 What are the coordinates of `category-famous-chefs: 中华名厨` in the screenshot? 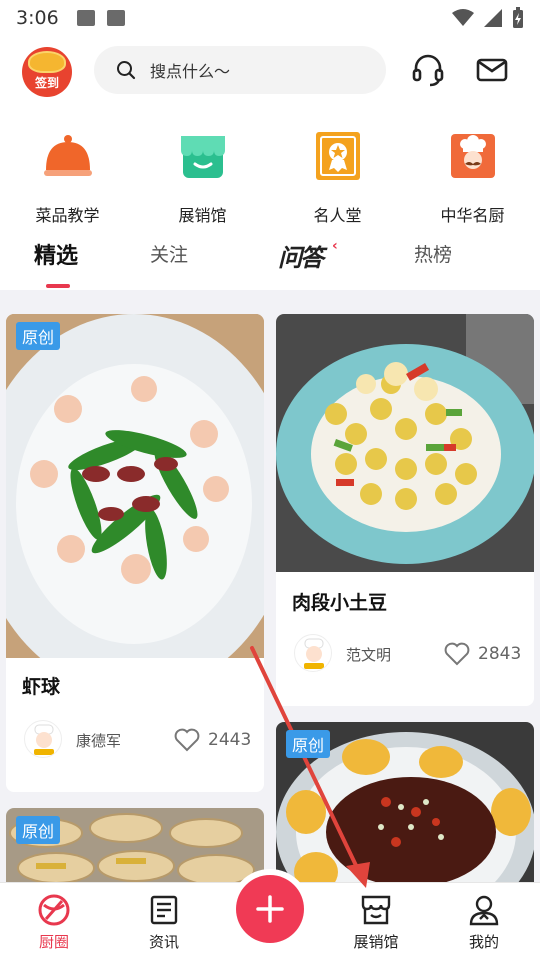 It's located at (472, 176).